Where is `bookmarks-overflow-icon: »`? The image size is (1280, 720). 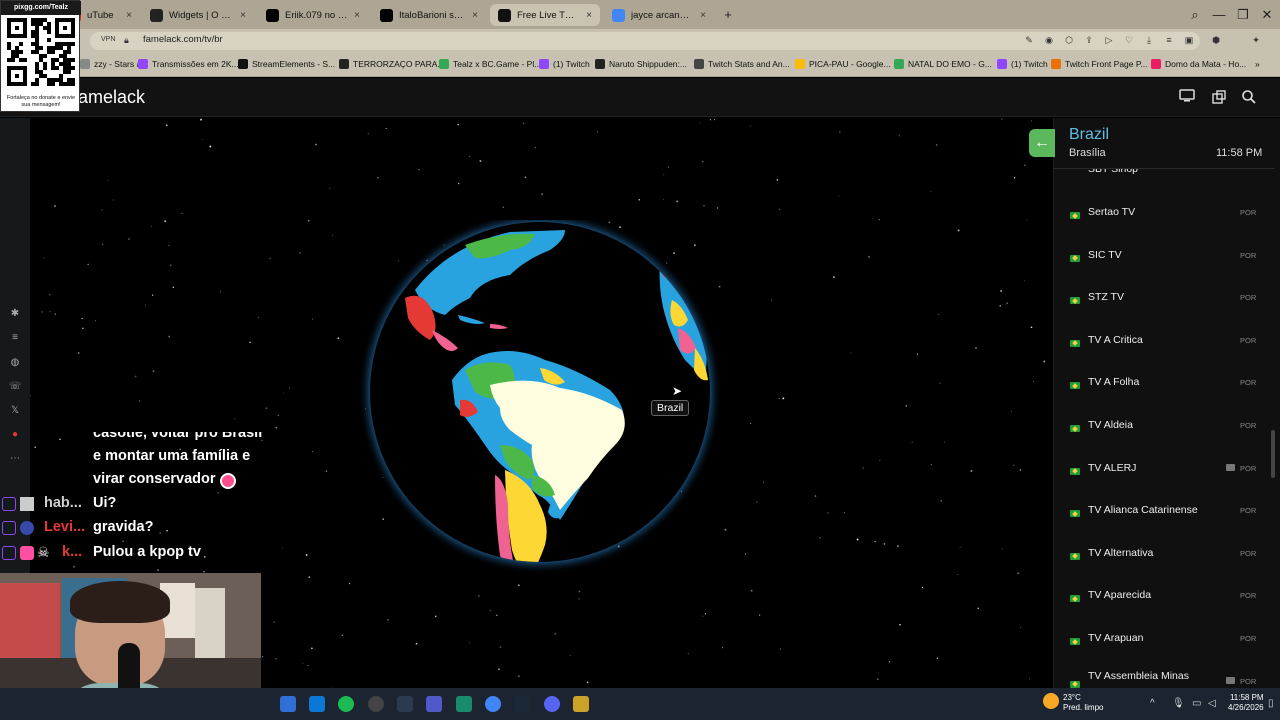
bookmarks-overflow-icon: » is located at coordinates (1257, 64).